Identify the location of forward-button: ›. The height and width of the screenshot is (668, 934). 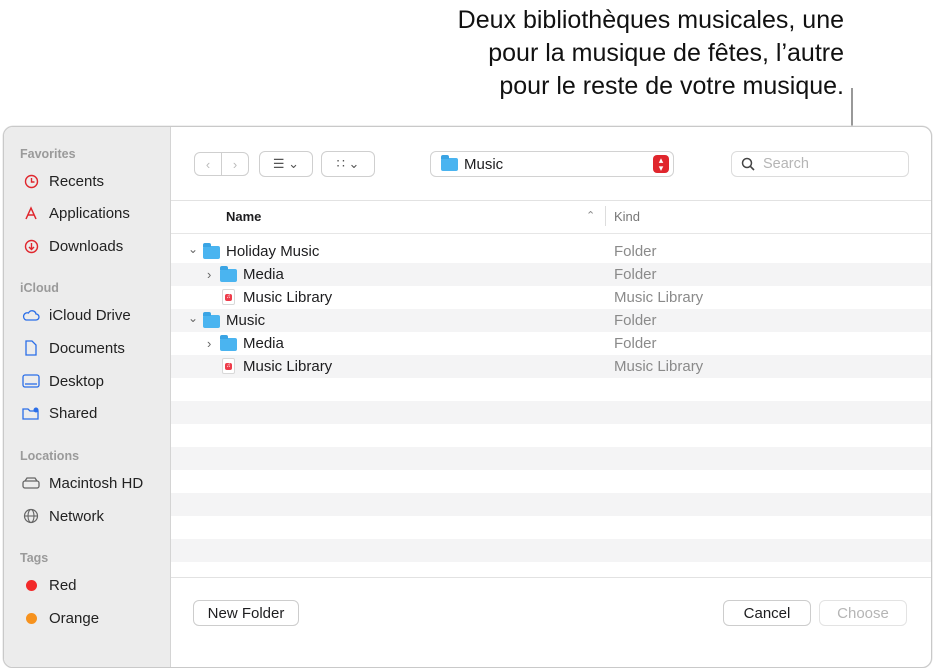
(235, 164).